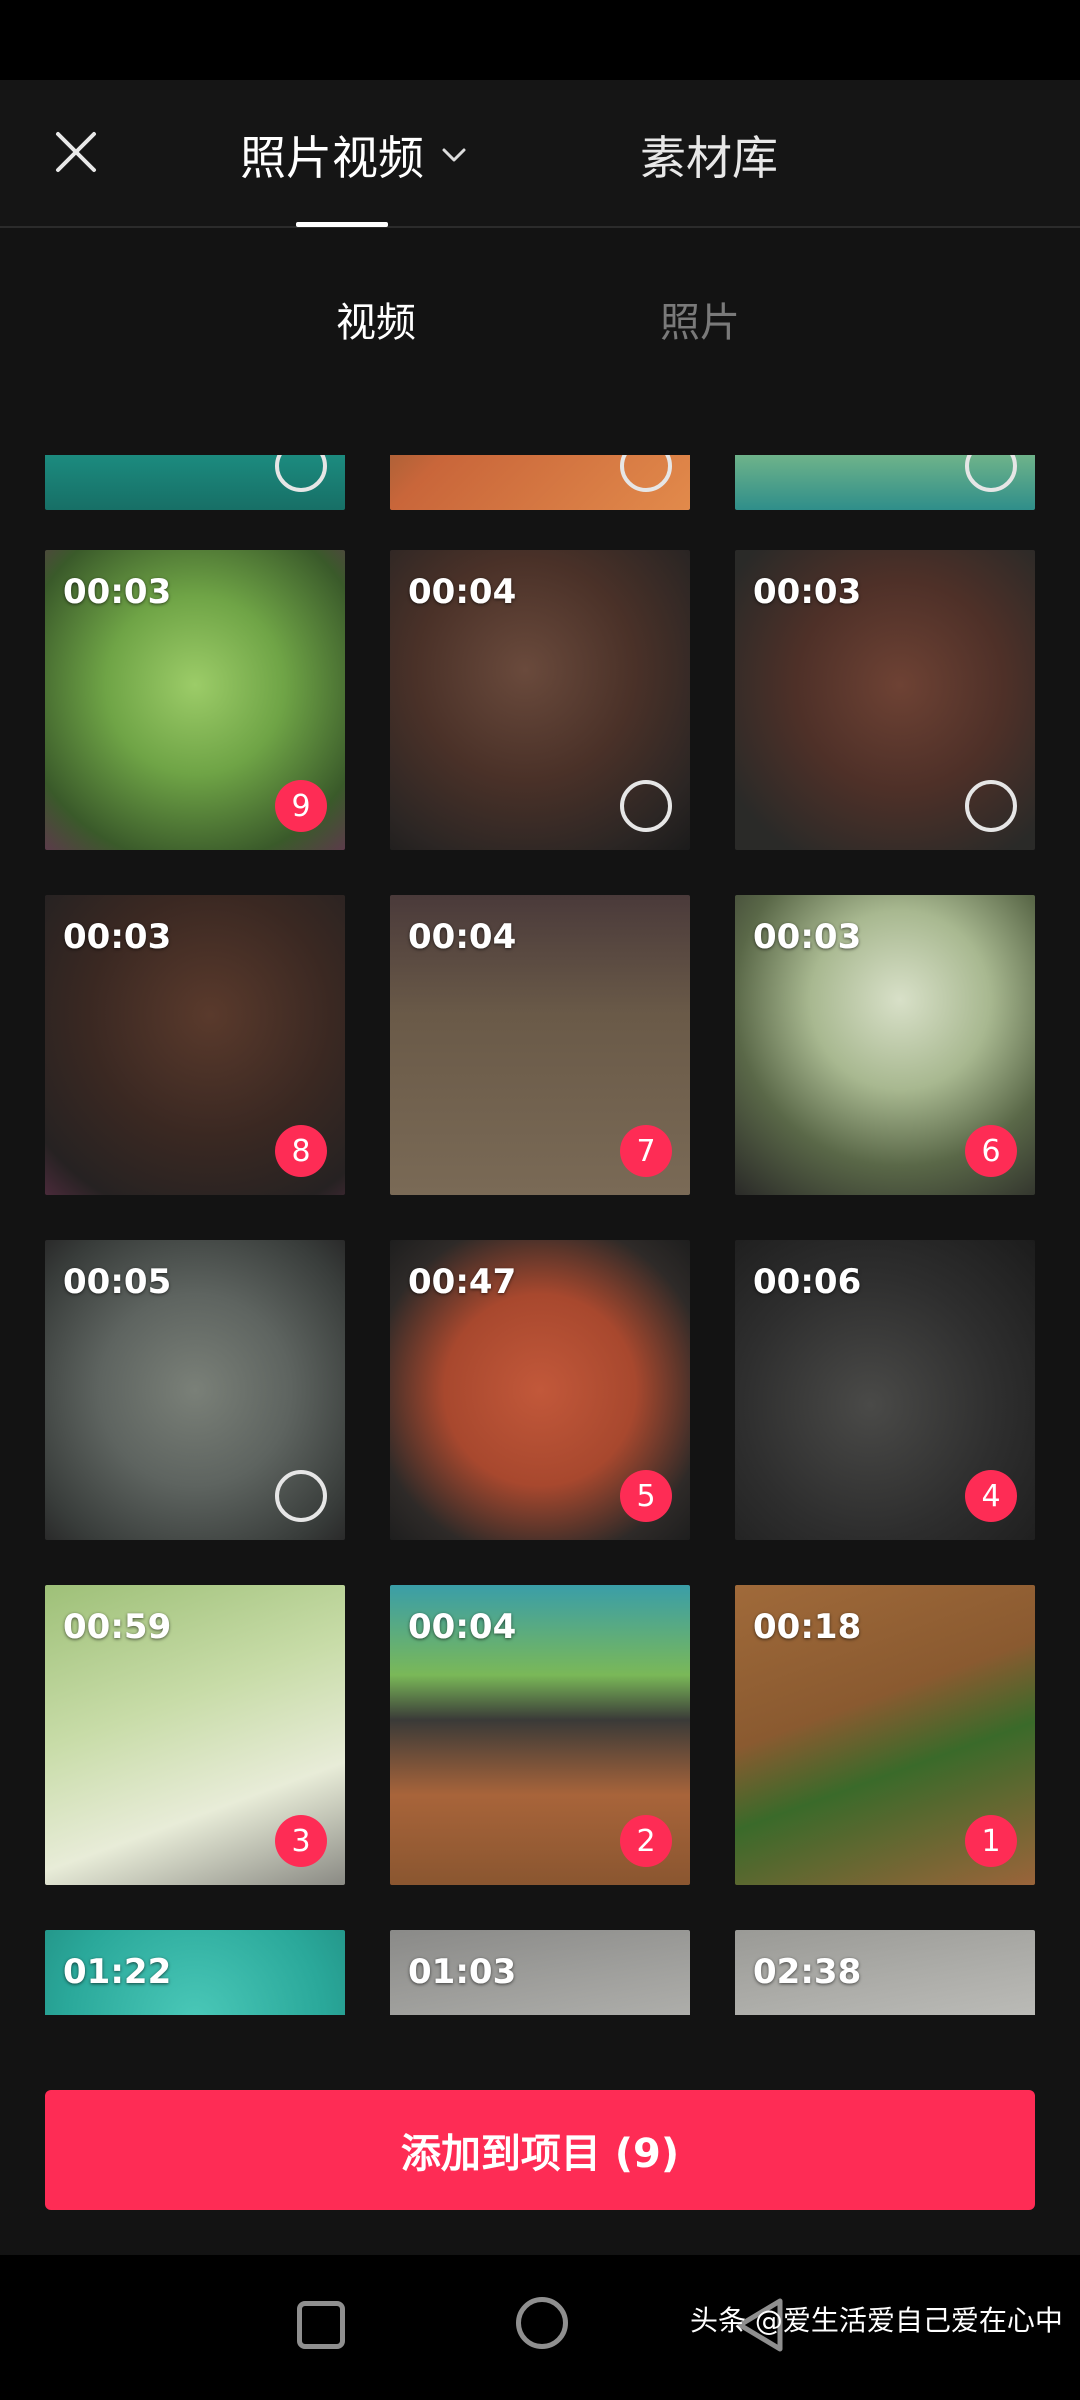 Image resolution: width=1080 pixels, height=2400 pixels. Describe the element at coordinates (540, 700) in the screenshot. I see `media-tile: 00:04` at that location.